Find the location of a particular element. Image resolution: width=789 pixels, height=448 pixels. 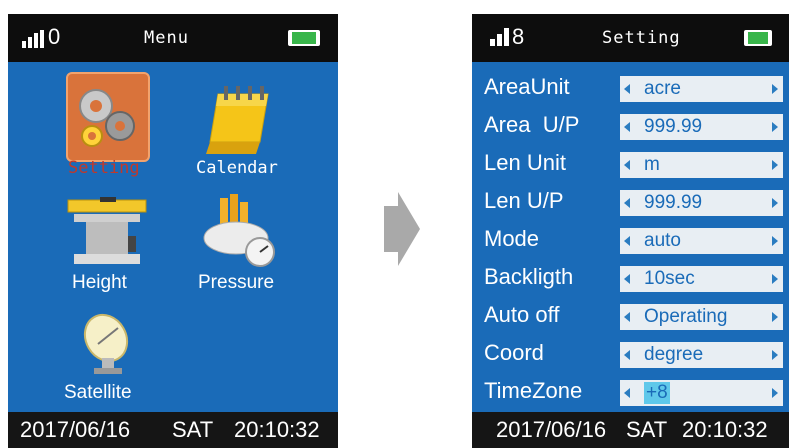

satellite-dish-icon is located at coordinates (106, 343).